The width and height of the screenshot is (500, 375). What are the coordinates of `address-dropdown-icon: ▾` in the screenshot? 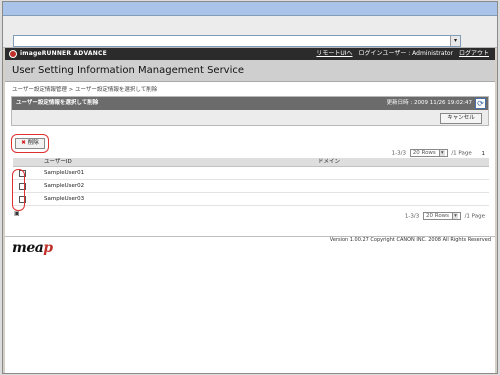 It's located at (455, 41).